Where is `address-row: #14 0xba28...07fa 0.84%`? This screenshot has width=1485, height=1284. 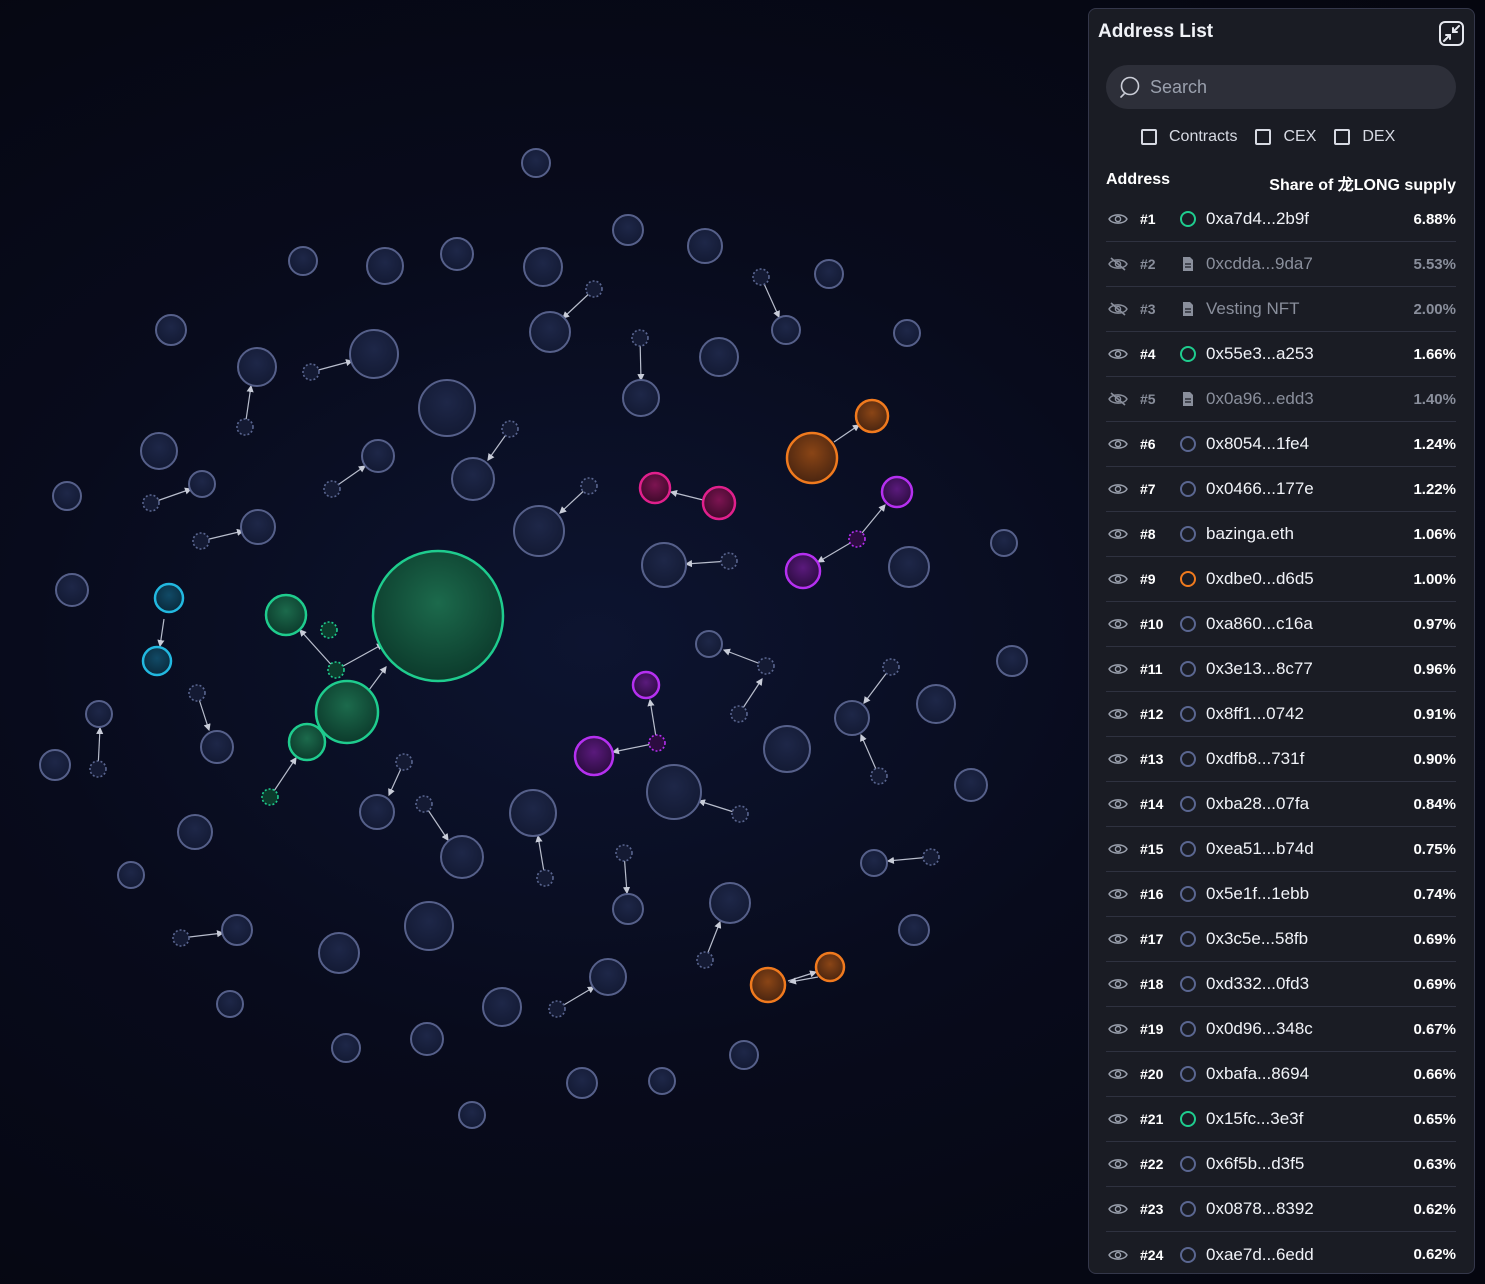 address-row: #14 0xba28...07fa 0.84% is located at coordinates (1281, 804).